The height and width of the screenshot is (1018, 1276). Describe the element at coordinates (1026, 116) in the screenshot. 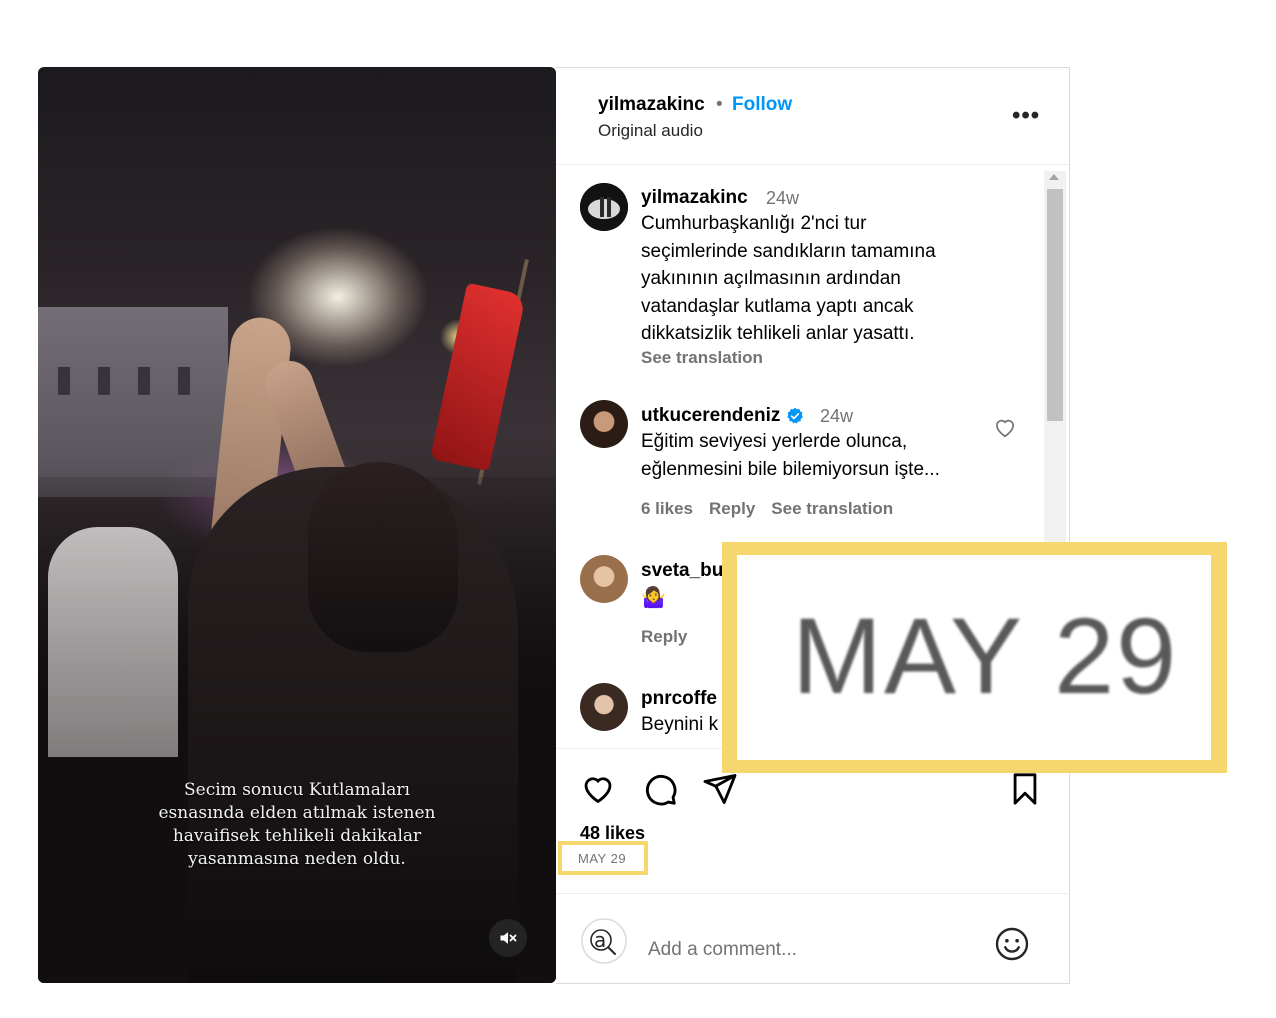

I see `more-options-button: •••` at that location.